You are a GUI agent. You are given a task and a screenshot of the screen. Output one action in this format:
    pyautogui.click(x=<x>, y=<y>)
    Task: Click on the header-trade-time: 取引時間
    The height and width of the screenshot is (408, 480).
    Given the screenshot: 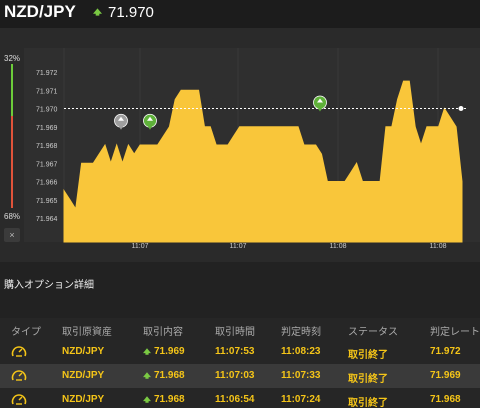 What is the action you would take?
    pyautogui.click(x=235, y=332)
    